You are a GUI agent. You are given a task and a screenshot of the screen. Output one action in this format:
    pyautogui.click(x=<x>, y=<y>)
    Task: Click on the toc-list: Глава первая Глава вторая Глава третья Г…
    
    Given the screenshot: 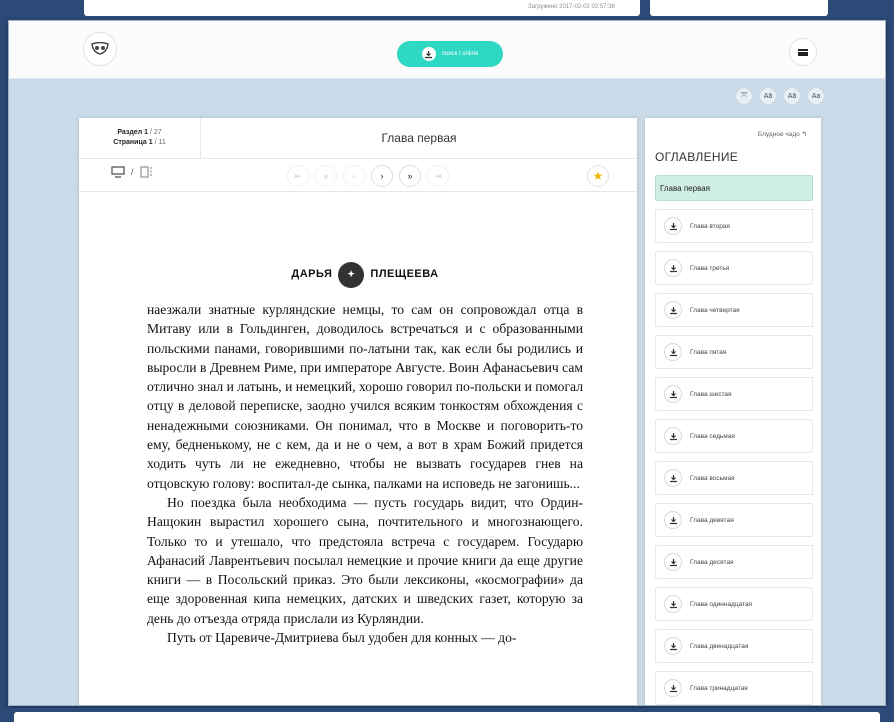 What is the action you would take?
    pyautogui.click(x=734, y=440)
    